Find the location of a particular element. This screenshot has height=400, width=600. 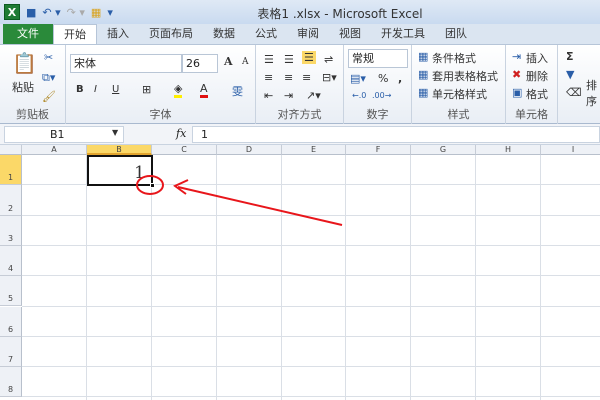

annotation-overlay is located at coordinates (239, 200).